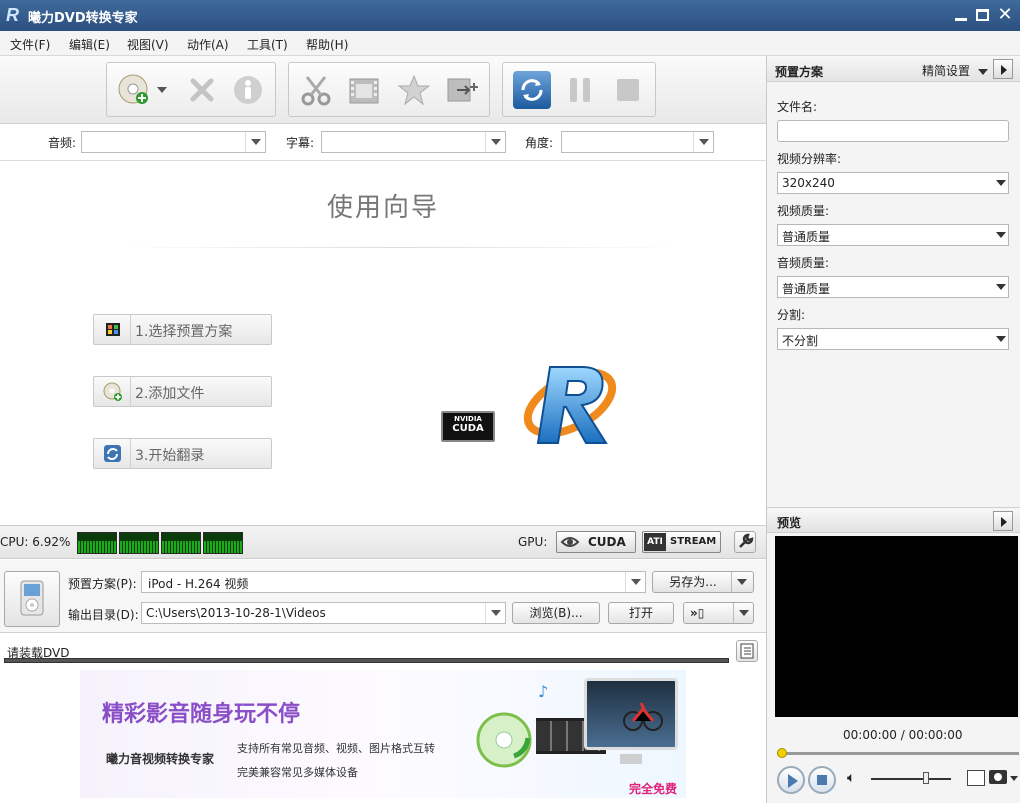 The height and width of the screenshot is (803, 1020). I want to click on wizard-step-preset: 1.选择预置方案, so click(182, 329).